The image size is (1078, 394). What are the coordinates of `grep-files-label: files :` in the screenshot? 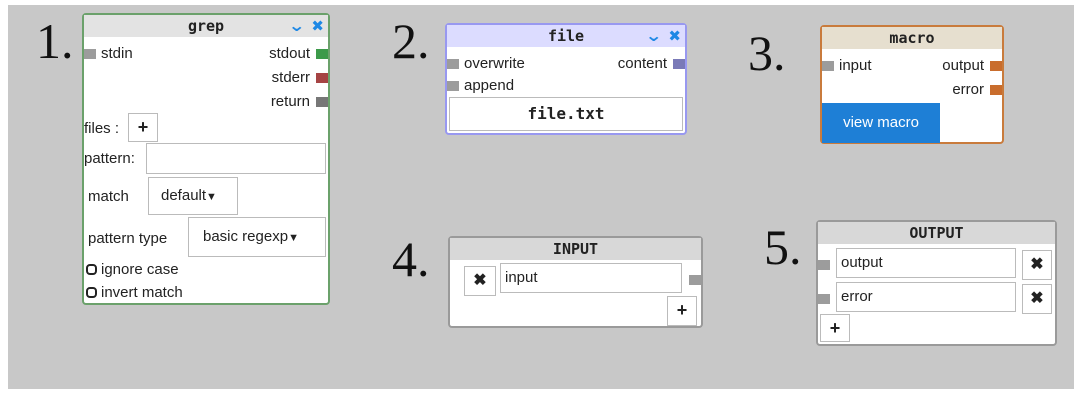 It's located at (102, 128).